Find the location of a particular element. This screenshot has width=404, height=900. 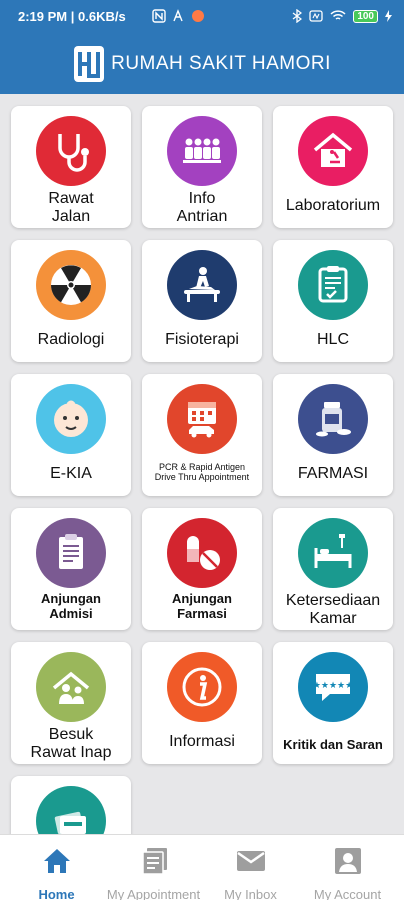

menu-tile-member-card is located at coordinates (71, 805).